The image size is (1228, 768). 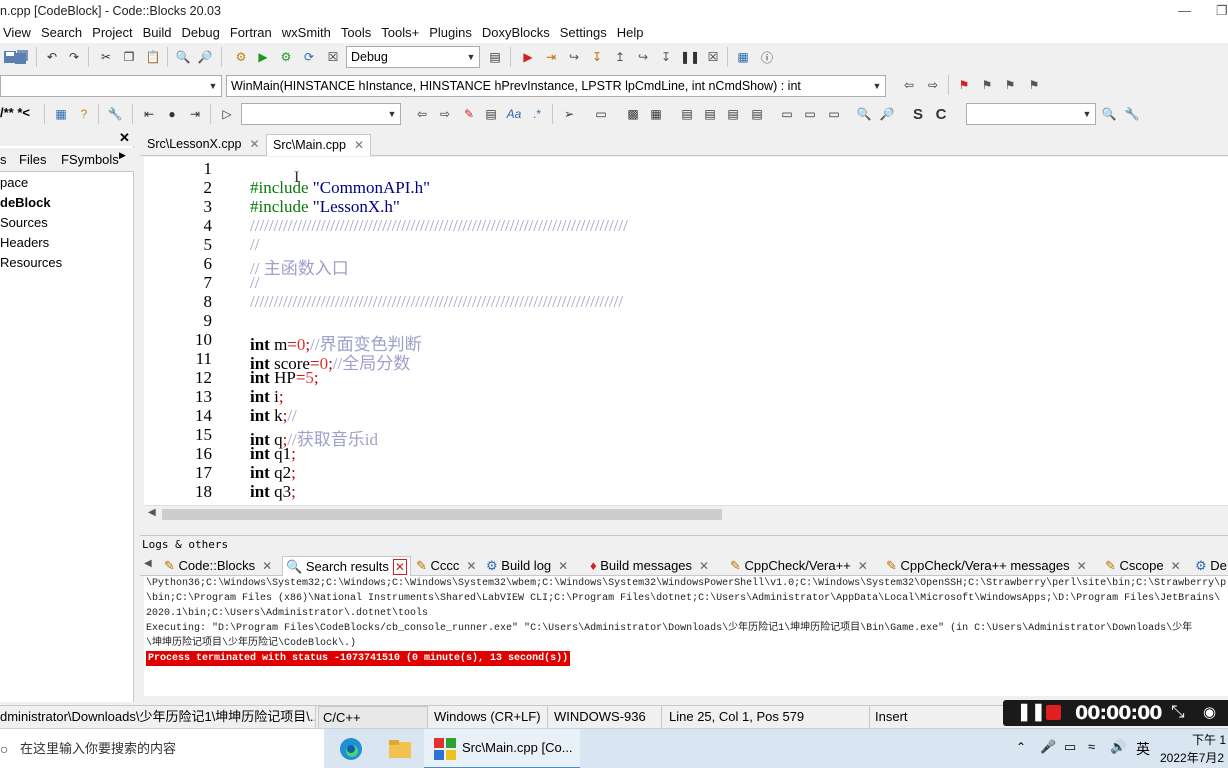 I want to click on shape-5-icon: ▭, so click(x=787, y=114).